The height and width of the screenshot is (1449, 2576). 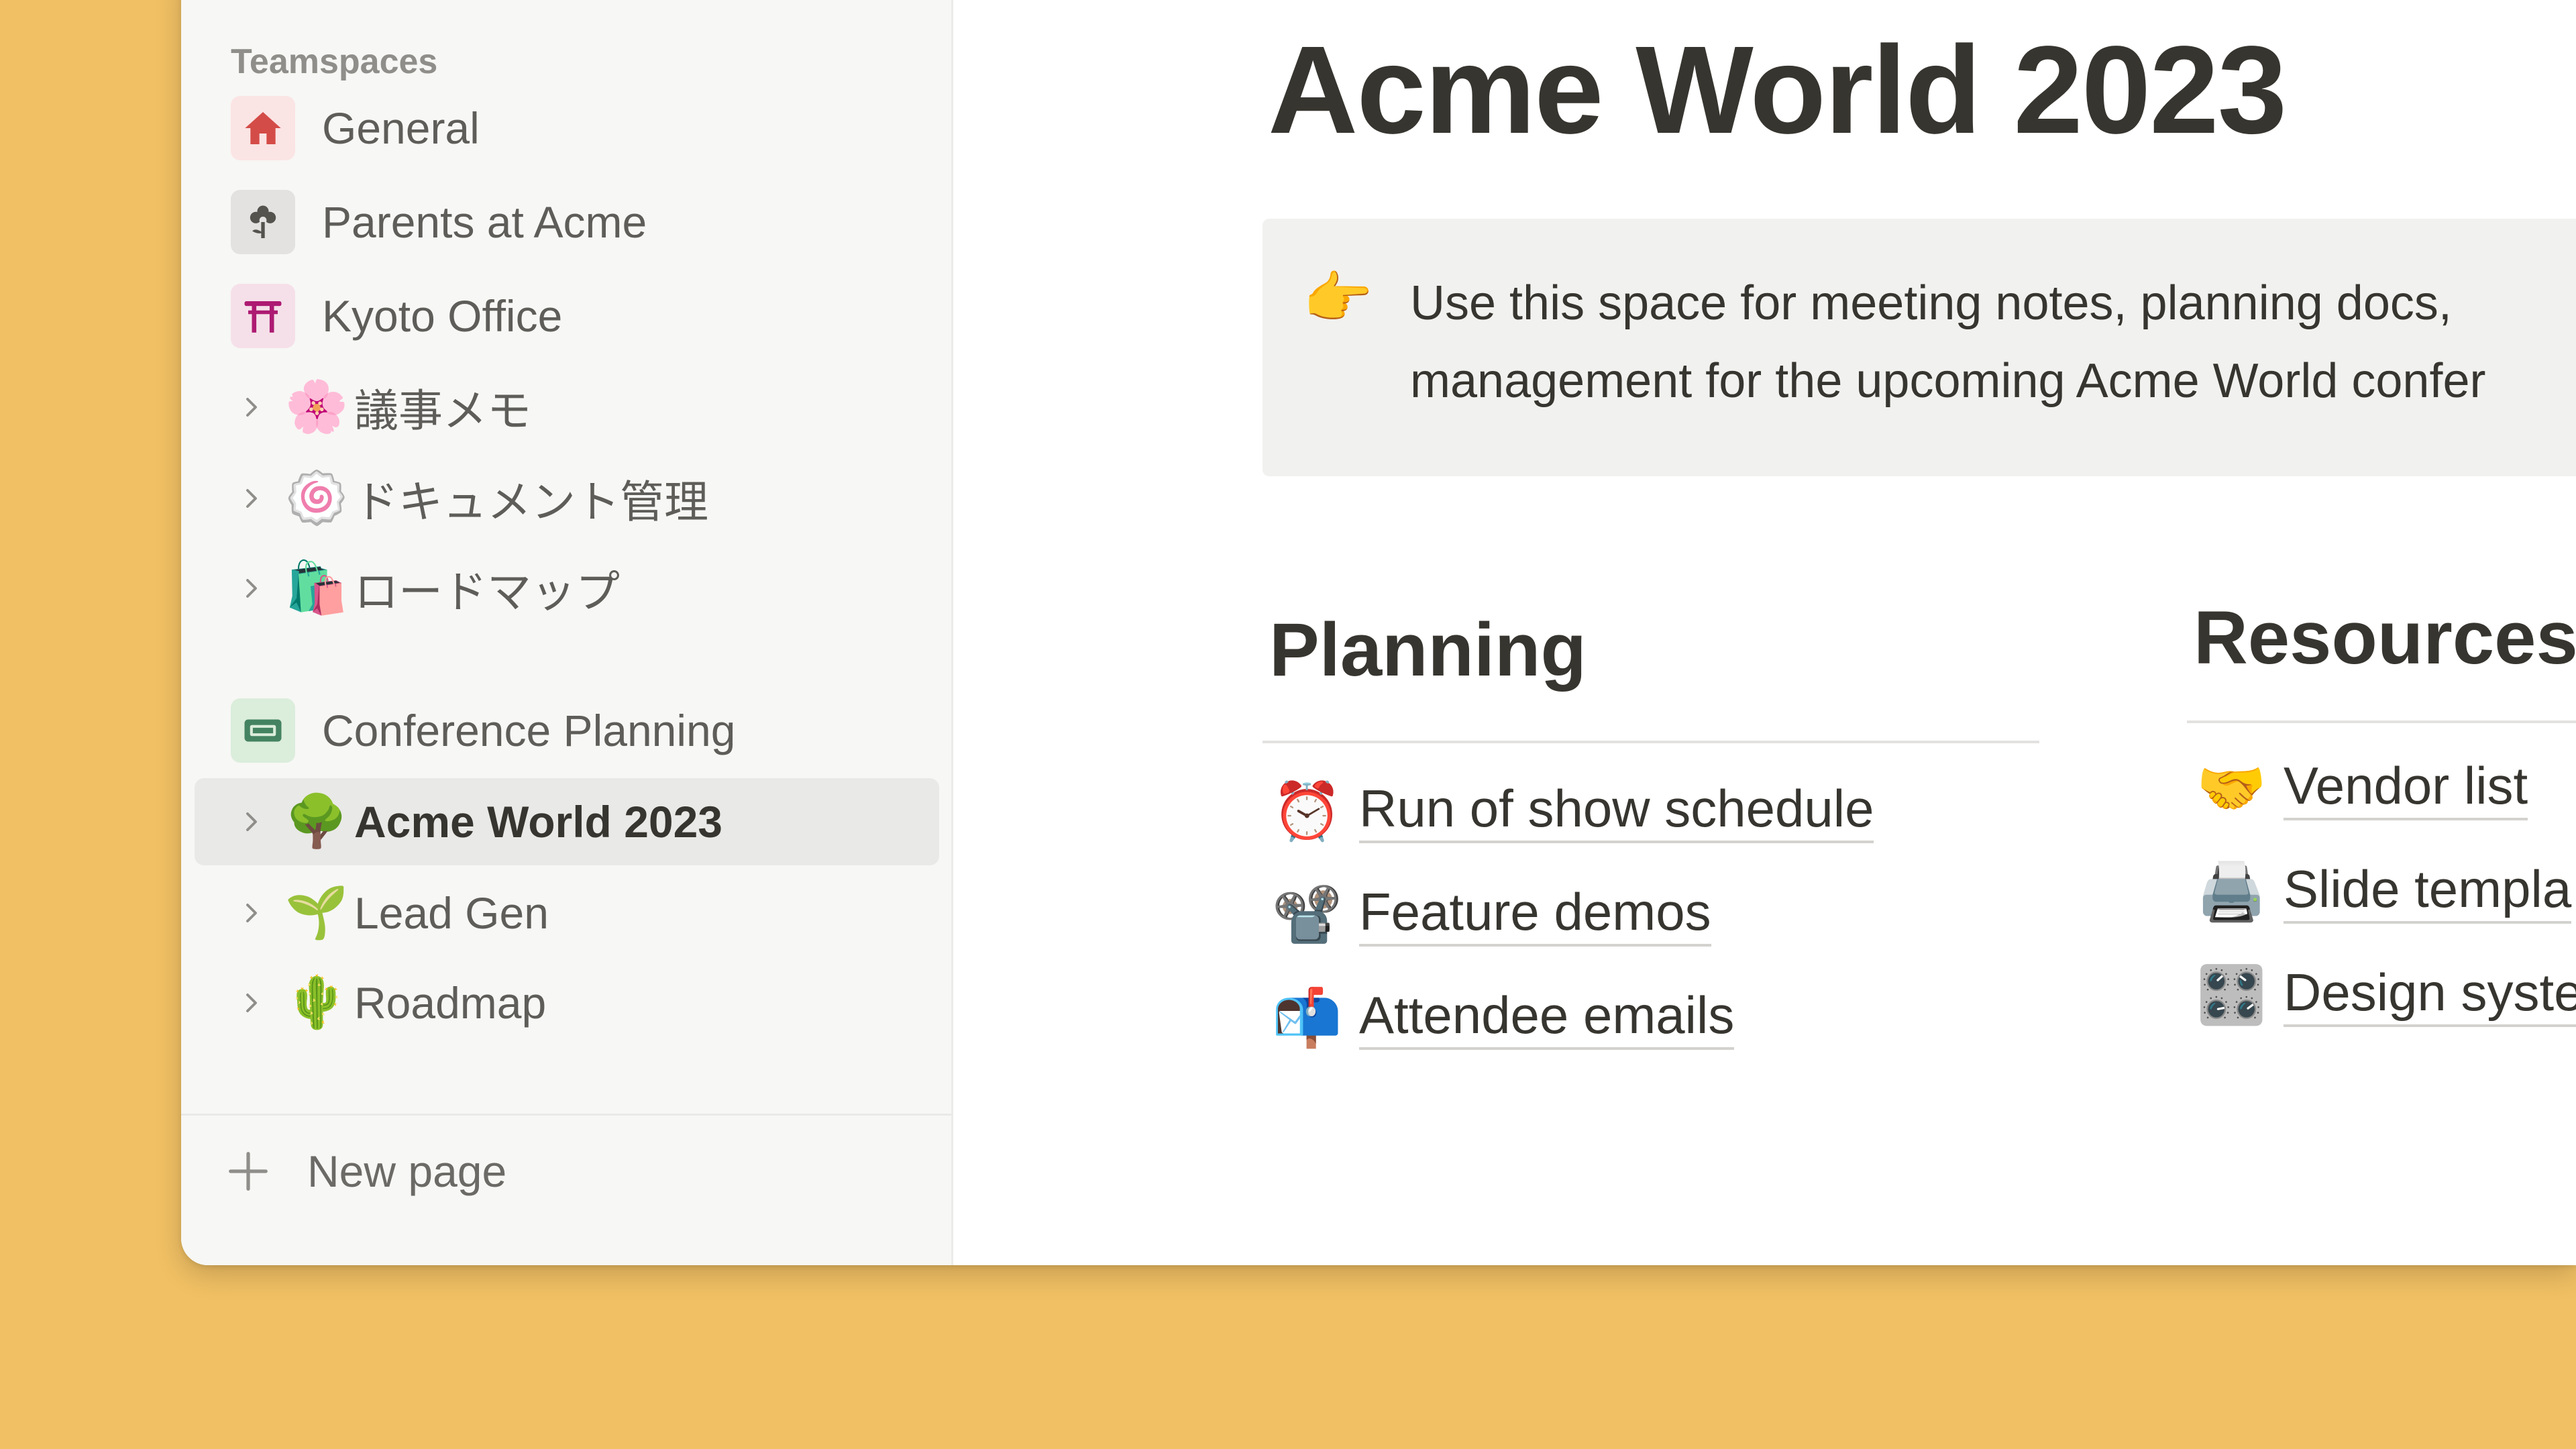 What do you see at coordinates (1777, 90) in the screenshot?
I see `page-title: Acme World 2023` at bounding box center [1777, 90].